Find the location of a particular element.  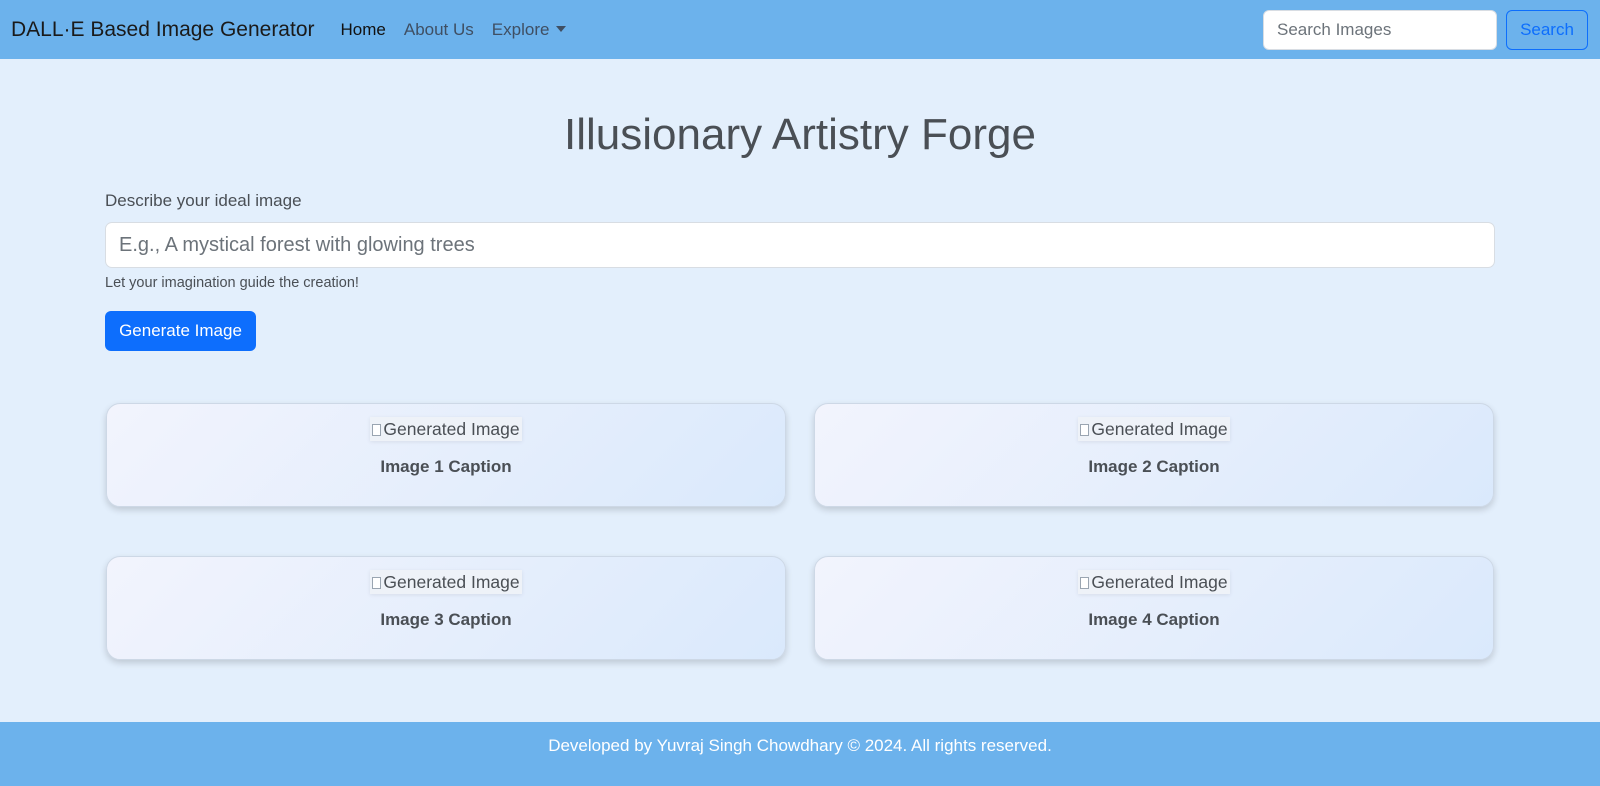

image-caption: Image 2 Caption is located at coordinates (1154, 466).